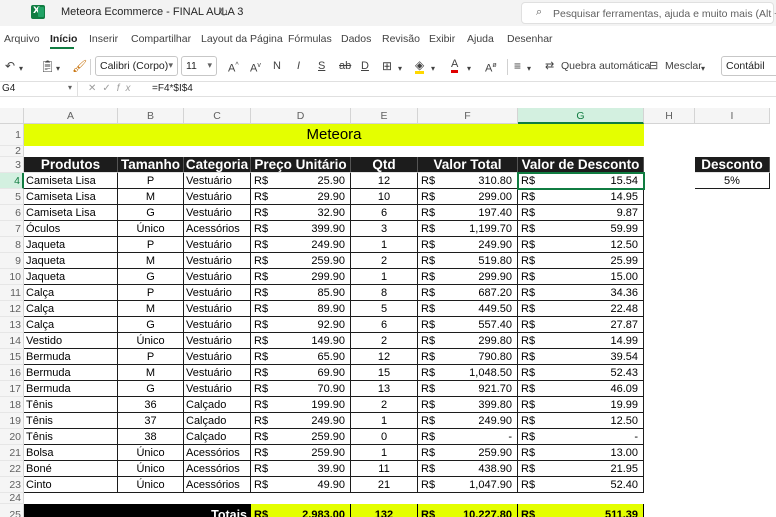 This screenshot has width=776, height=517. Describe the element at coordinates (334, 135) in the screenshot. I see `sheet-title: Meteora` at that location.